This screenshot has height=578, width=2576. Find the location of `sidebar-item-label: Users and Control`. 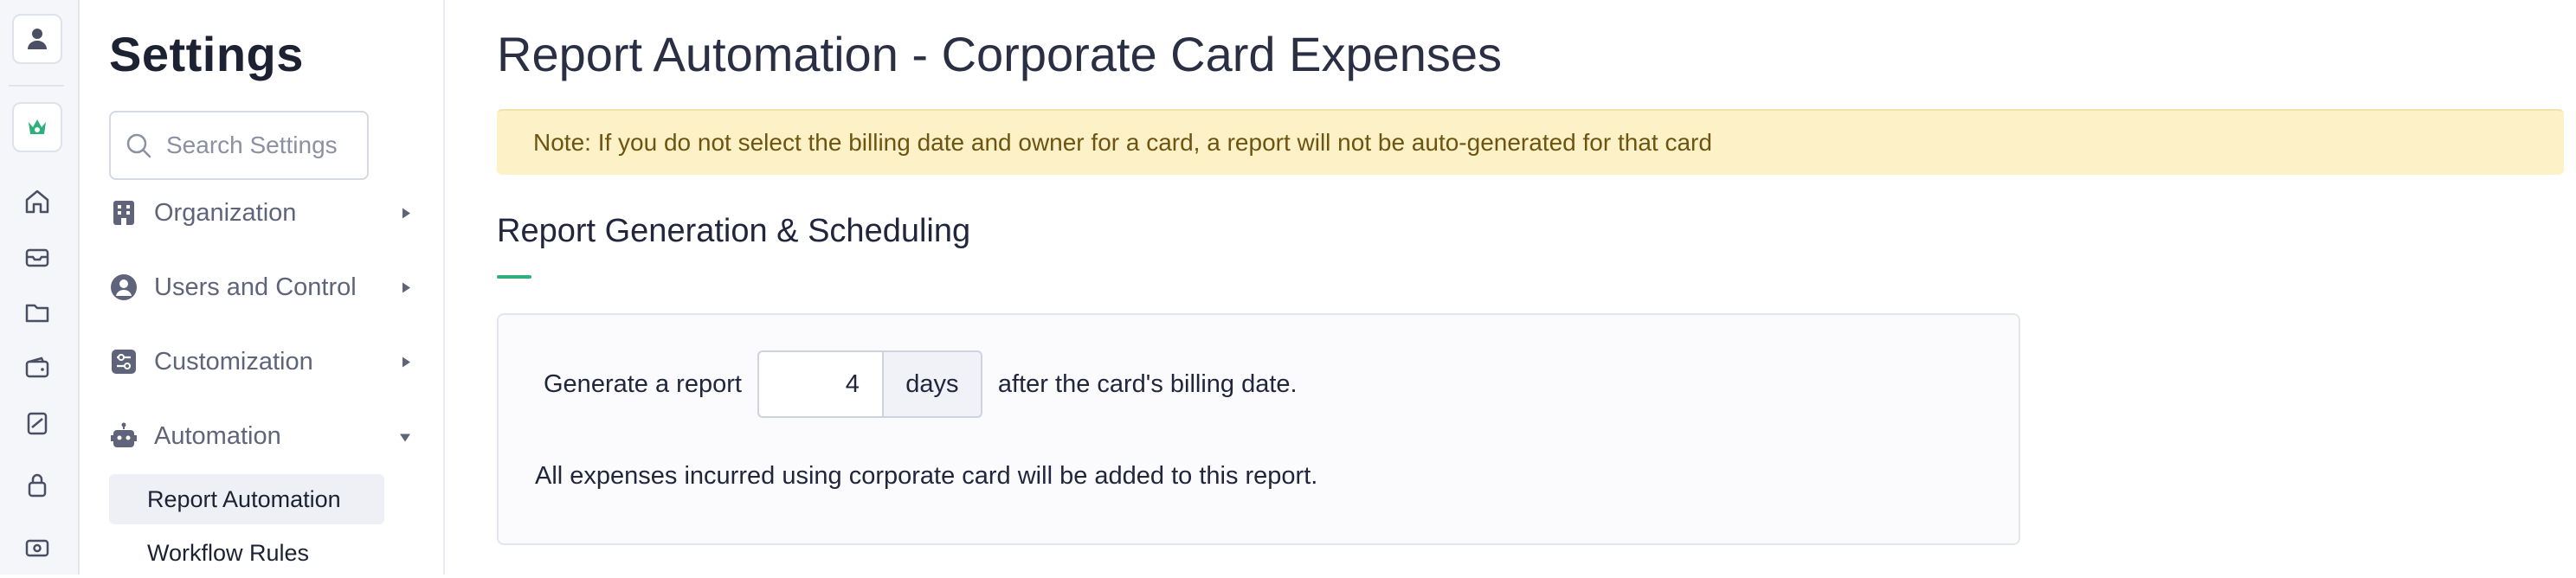

sidebar-item-label: Users and Control is located at coordinates (255, 287).